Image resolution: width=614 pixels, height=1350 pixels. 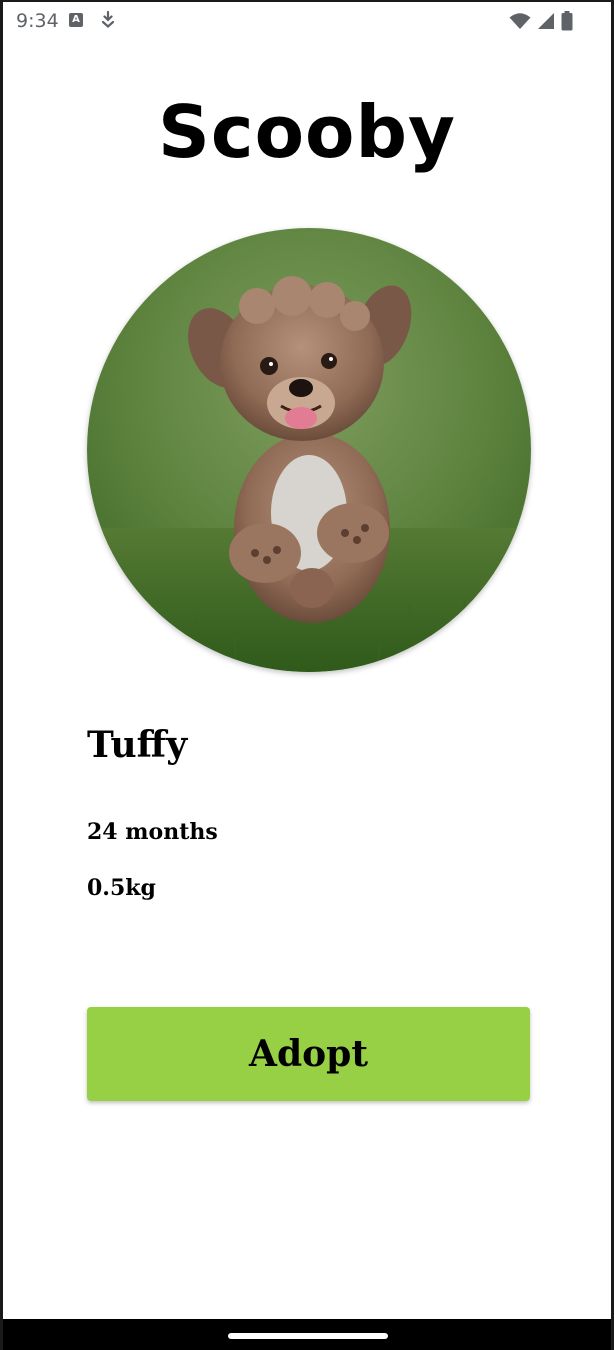 What do you see at coordinates (307, 132) in the screenshot?
I see `page-title: Scooby` at bounding box center [307, 132].